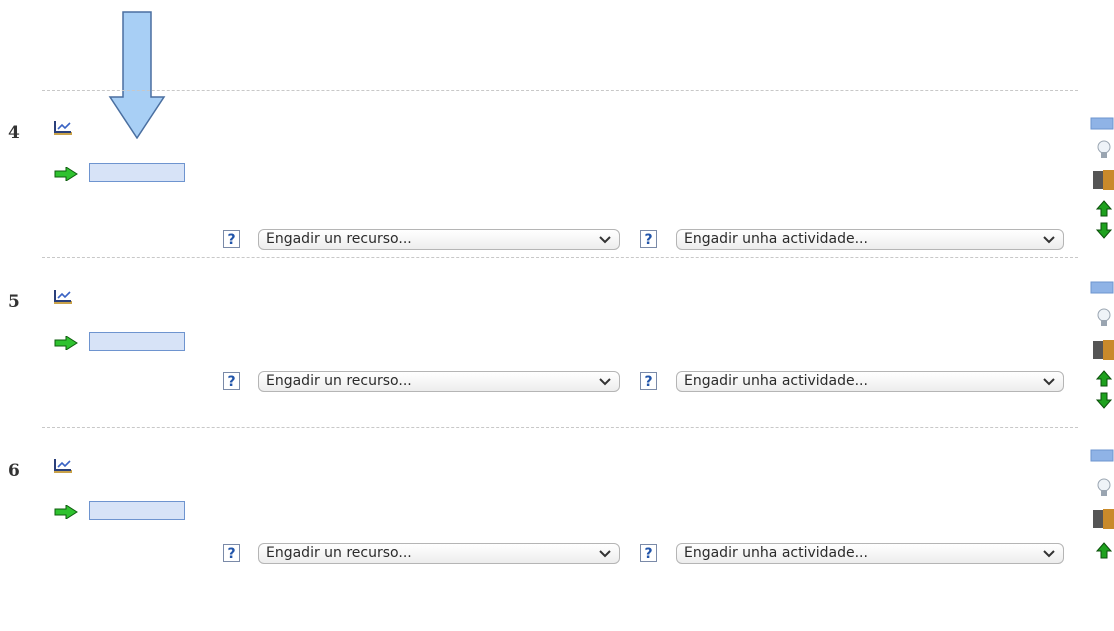 This screenshot has width=1114, height=631. I want to click on large-down-arrow-annotation, so click(137, 75).